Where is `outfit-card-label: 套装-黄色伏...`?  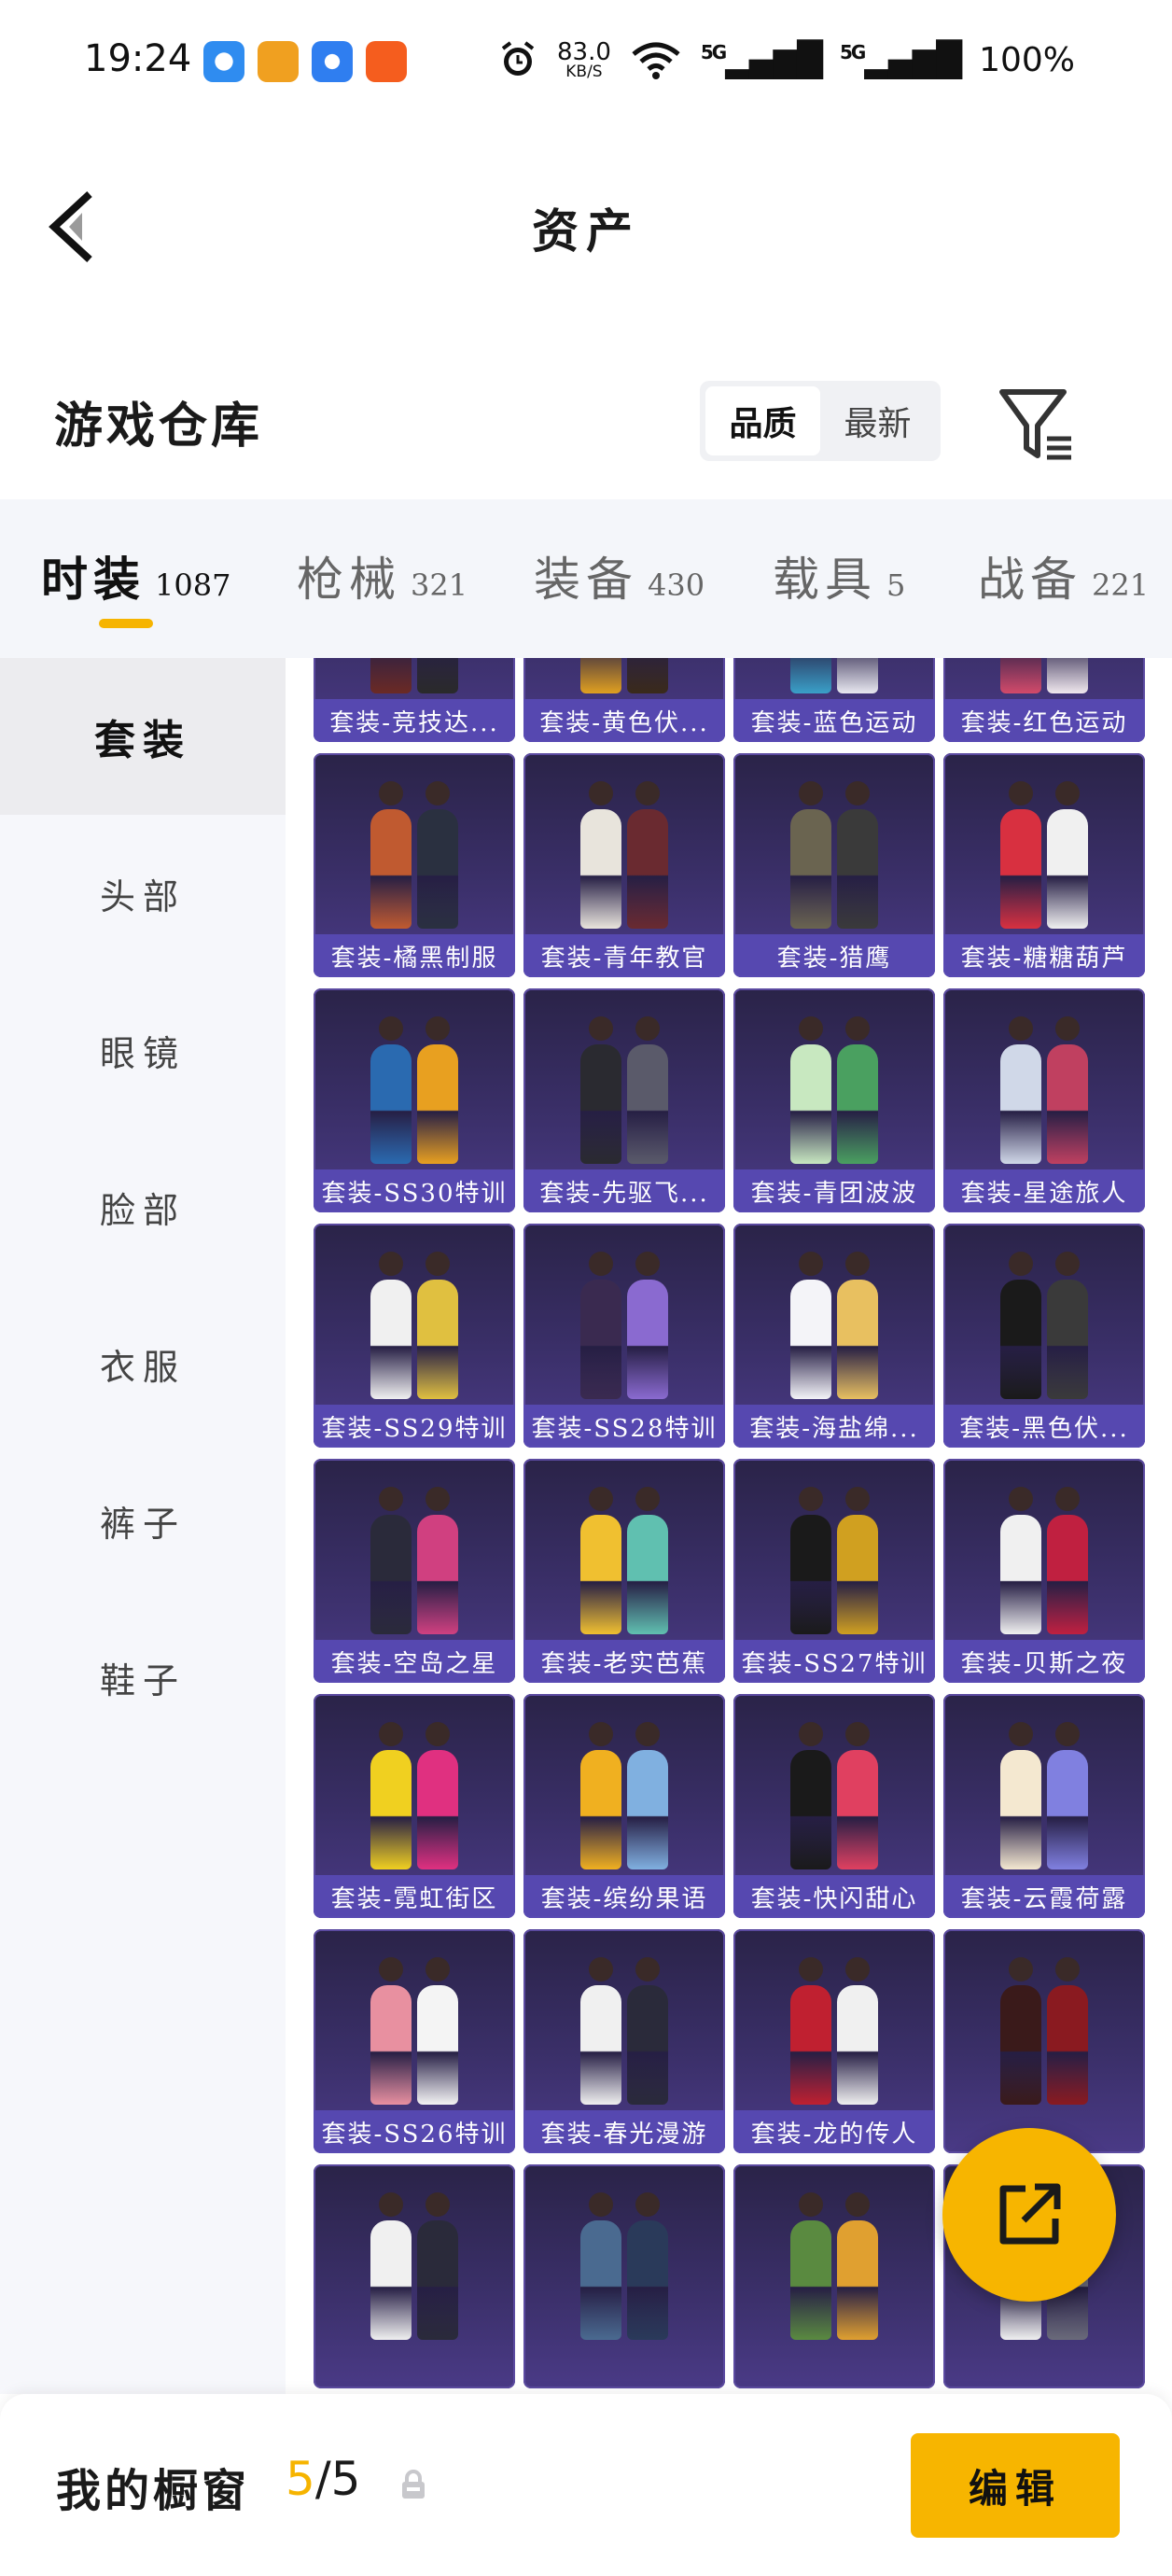 outfit-card-label: 套装-黄色伏... is located at coordinates (624, 720).